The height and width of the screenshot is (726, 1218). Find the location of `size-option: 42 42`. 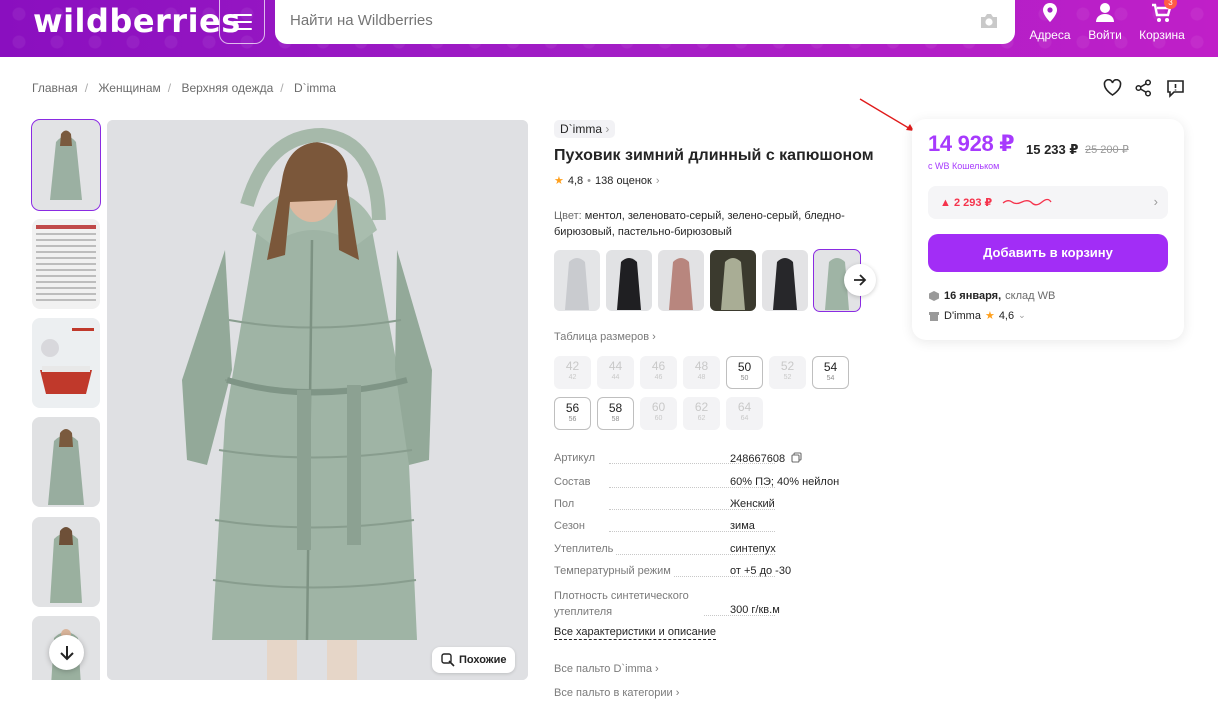

size-option: 42 42 is located at coordinates (572, 372).